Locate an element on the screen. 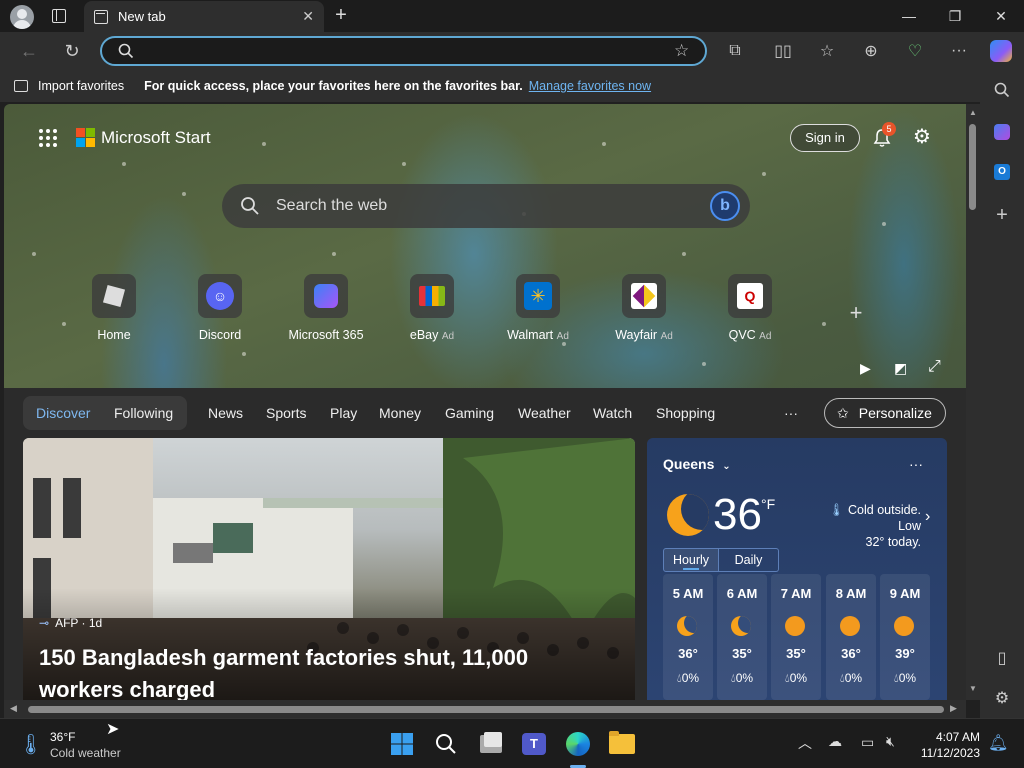  import-icon is located at coordinates (21, 86).